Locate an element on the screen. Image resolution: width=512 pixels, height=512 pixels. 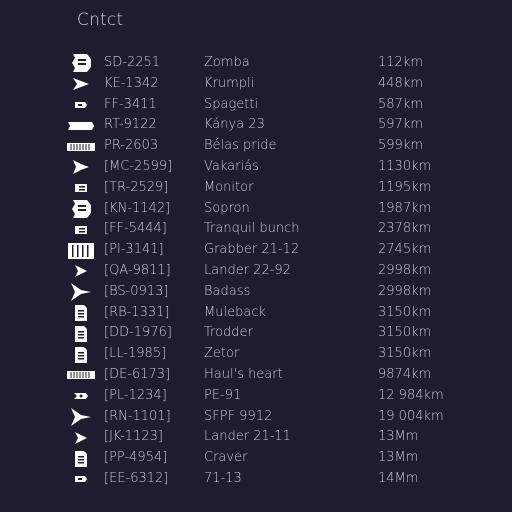
contact-distance: 448km is located at coordinates (401, 83).